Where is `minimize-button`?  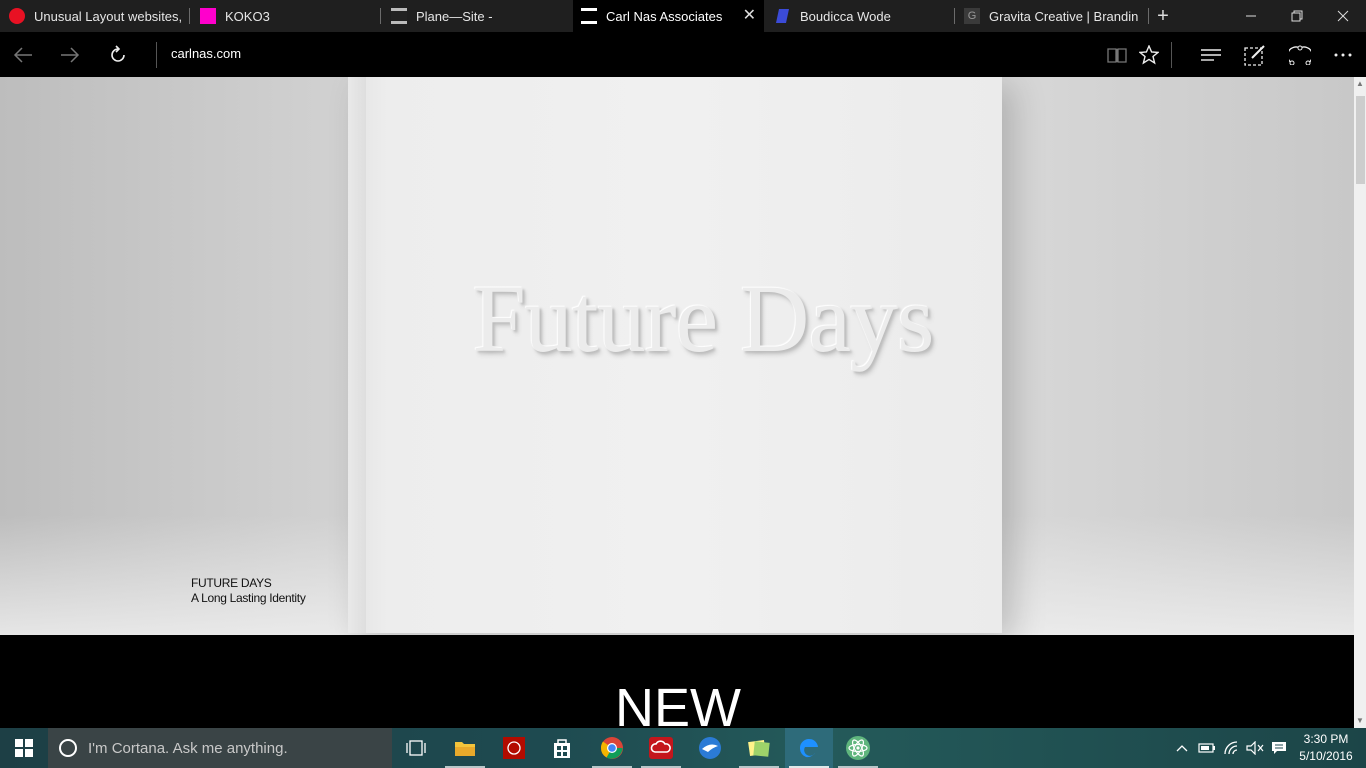 minimize-button is located at coordinates (1251, 16).